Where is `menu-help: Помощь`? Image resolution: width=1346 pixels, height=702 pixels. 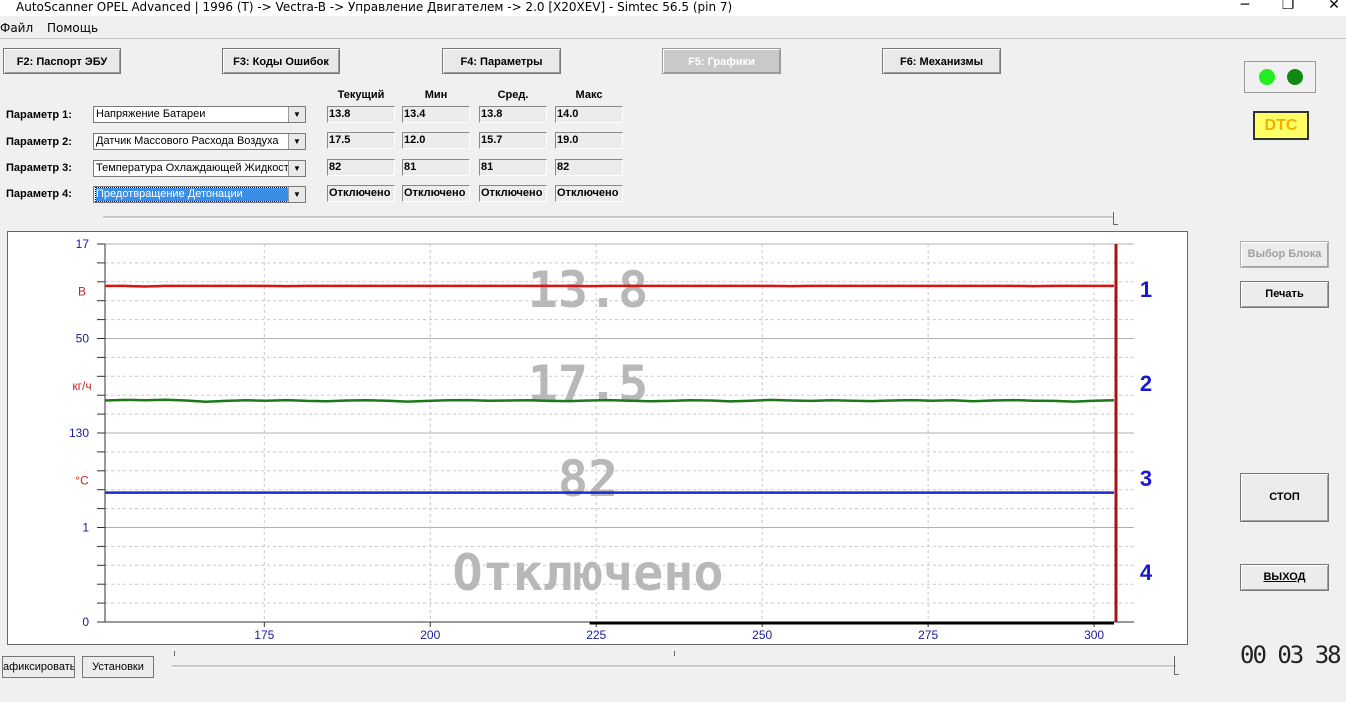 menu-help: Помощь is located at coordinates (72, 28).